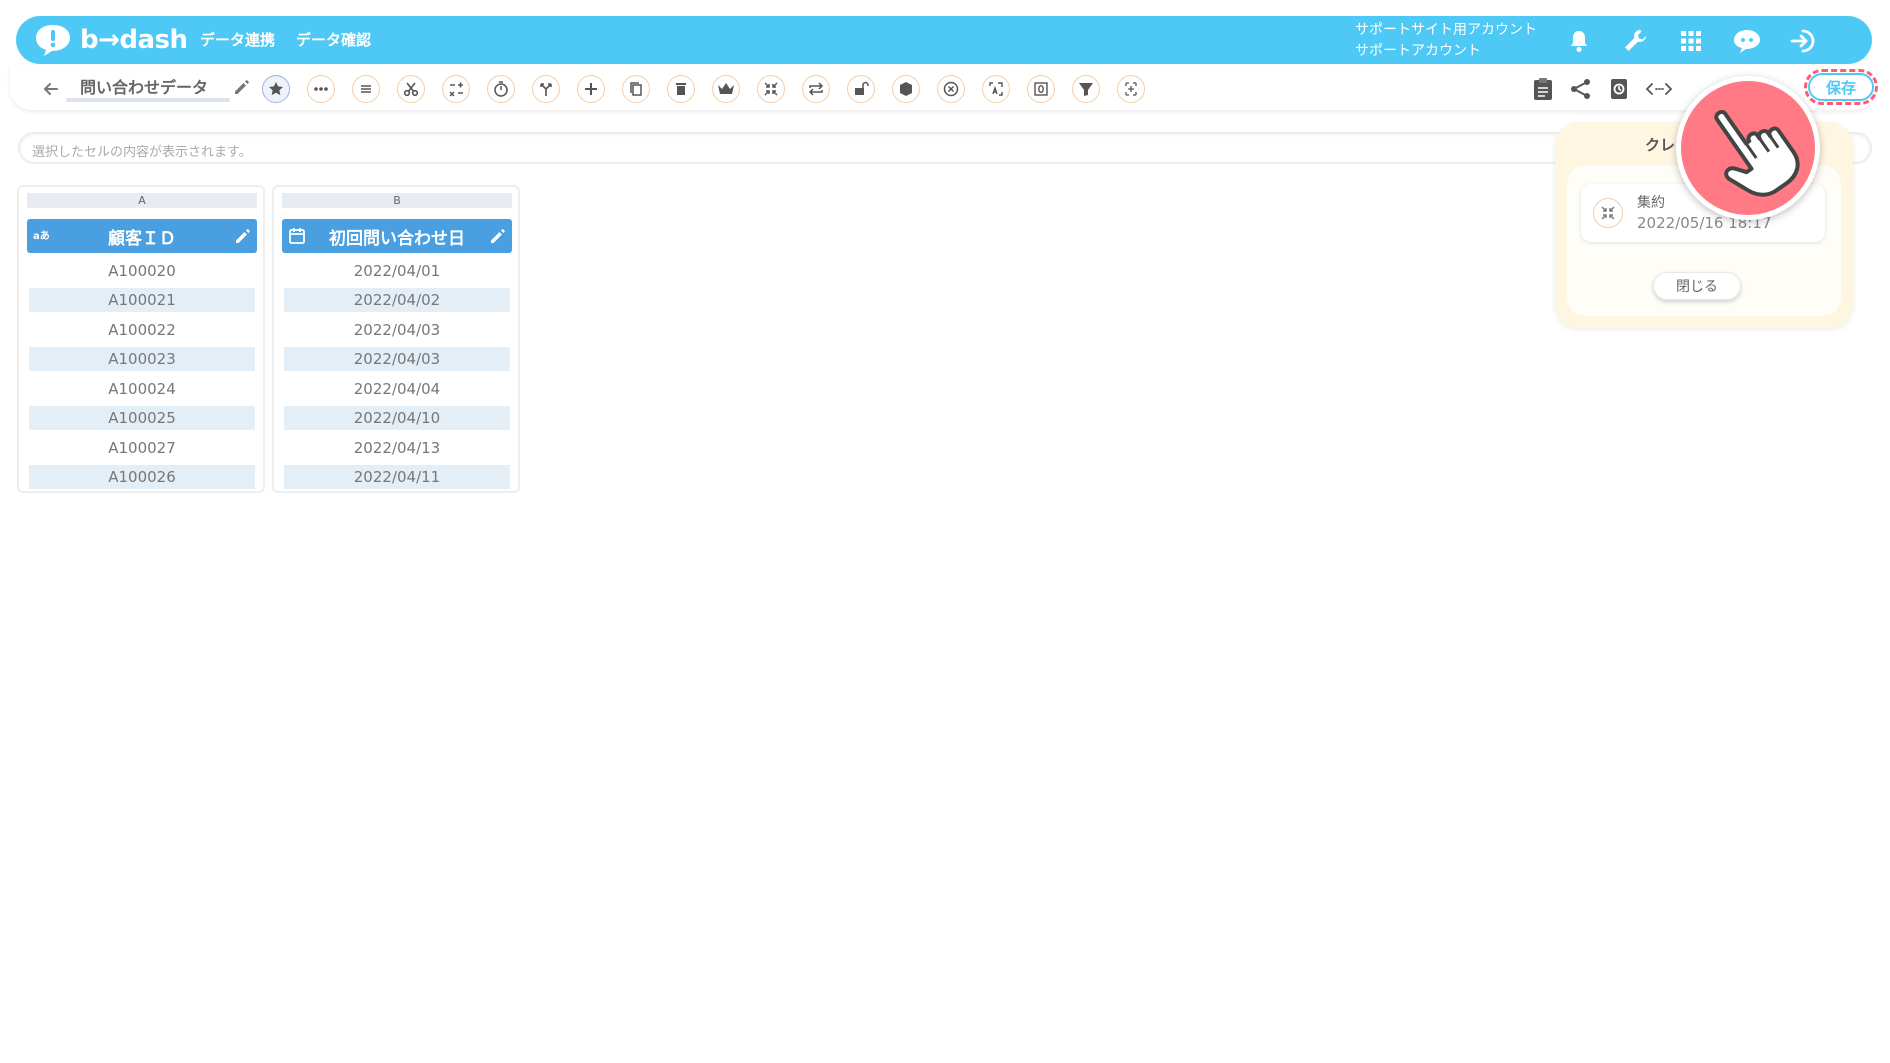 The width and height of the screenshot is (1890, 1063). I want to click on credit-item-name: 集約, so click(1651, 203).